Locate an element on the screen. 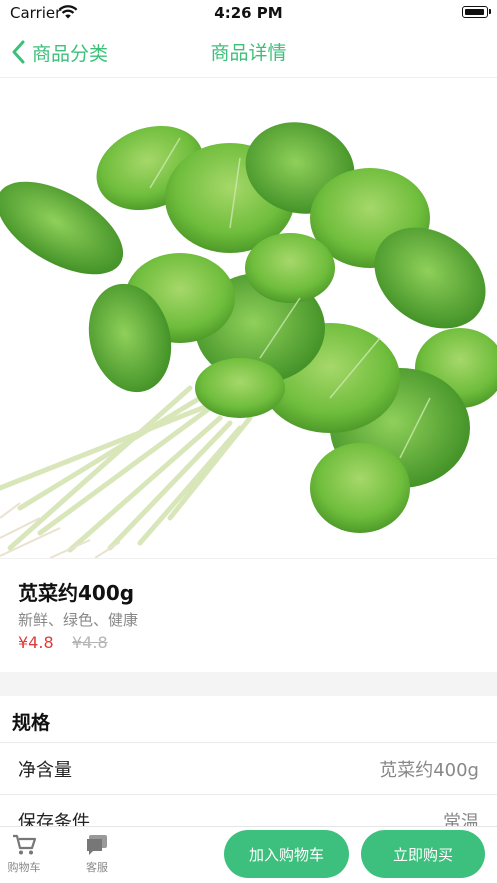  nav-bar: 商品分类 商品详情 is located at coordinates (248, 52).